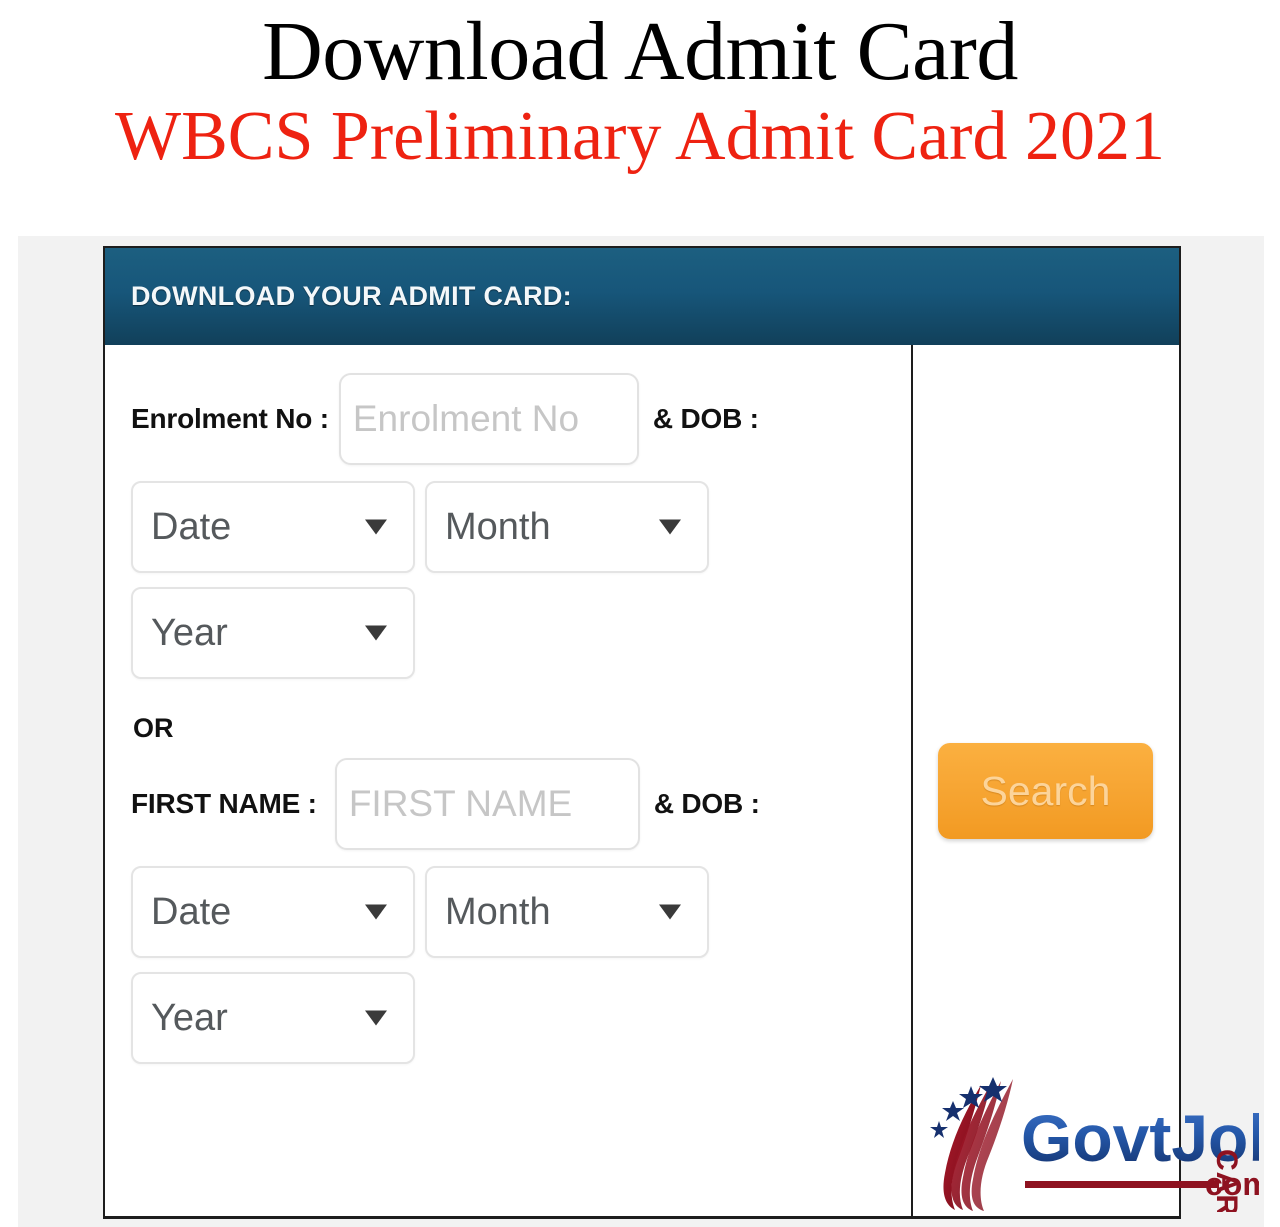 The width and height of the screenshot is (1280, 1227). What do you see at coordinates (521, 1018) in the screenshot?
I see `dob2-year-row: Year` at bounding box center [521, 1018].